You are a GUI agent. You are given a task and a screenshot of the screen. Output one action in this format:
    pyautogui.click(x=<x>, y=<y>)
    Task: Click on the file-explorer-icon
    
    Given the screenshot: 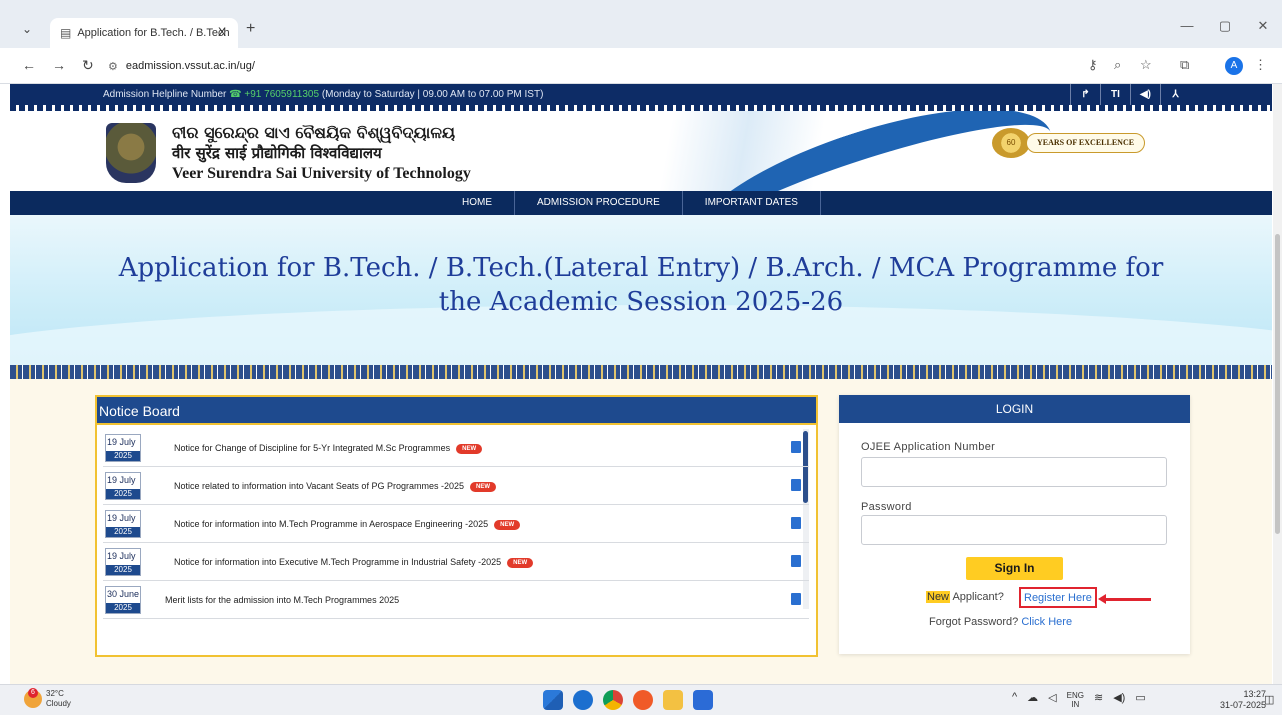 What is the action you would take?
    pyautogui.click(x=673, y=700)
    